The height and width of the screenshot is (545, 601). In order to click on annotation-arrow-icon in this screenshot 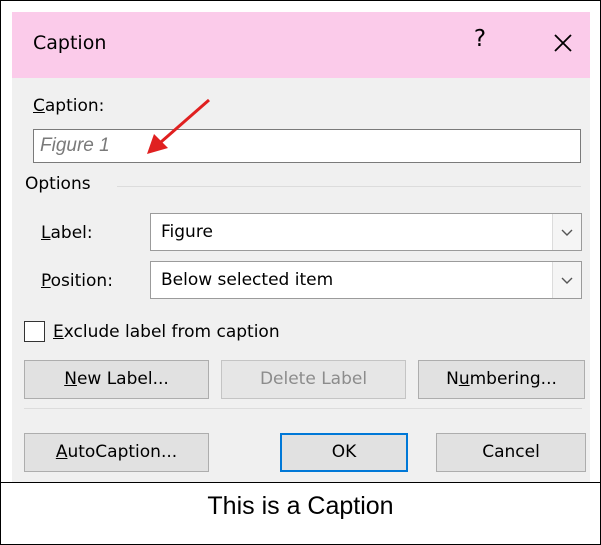, I will do `click(178, 126)`.